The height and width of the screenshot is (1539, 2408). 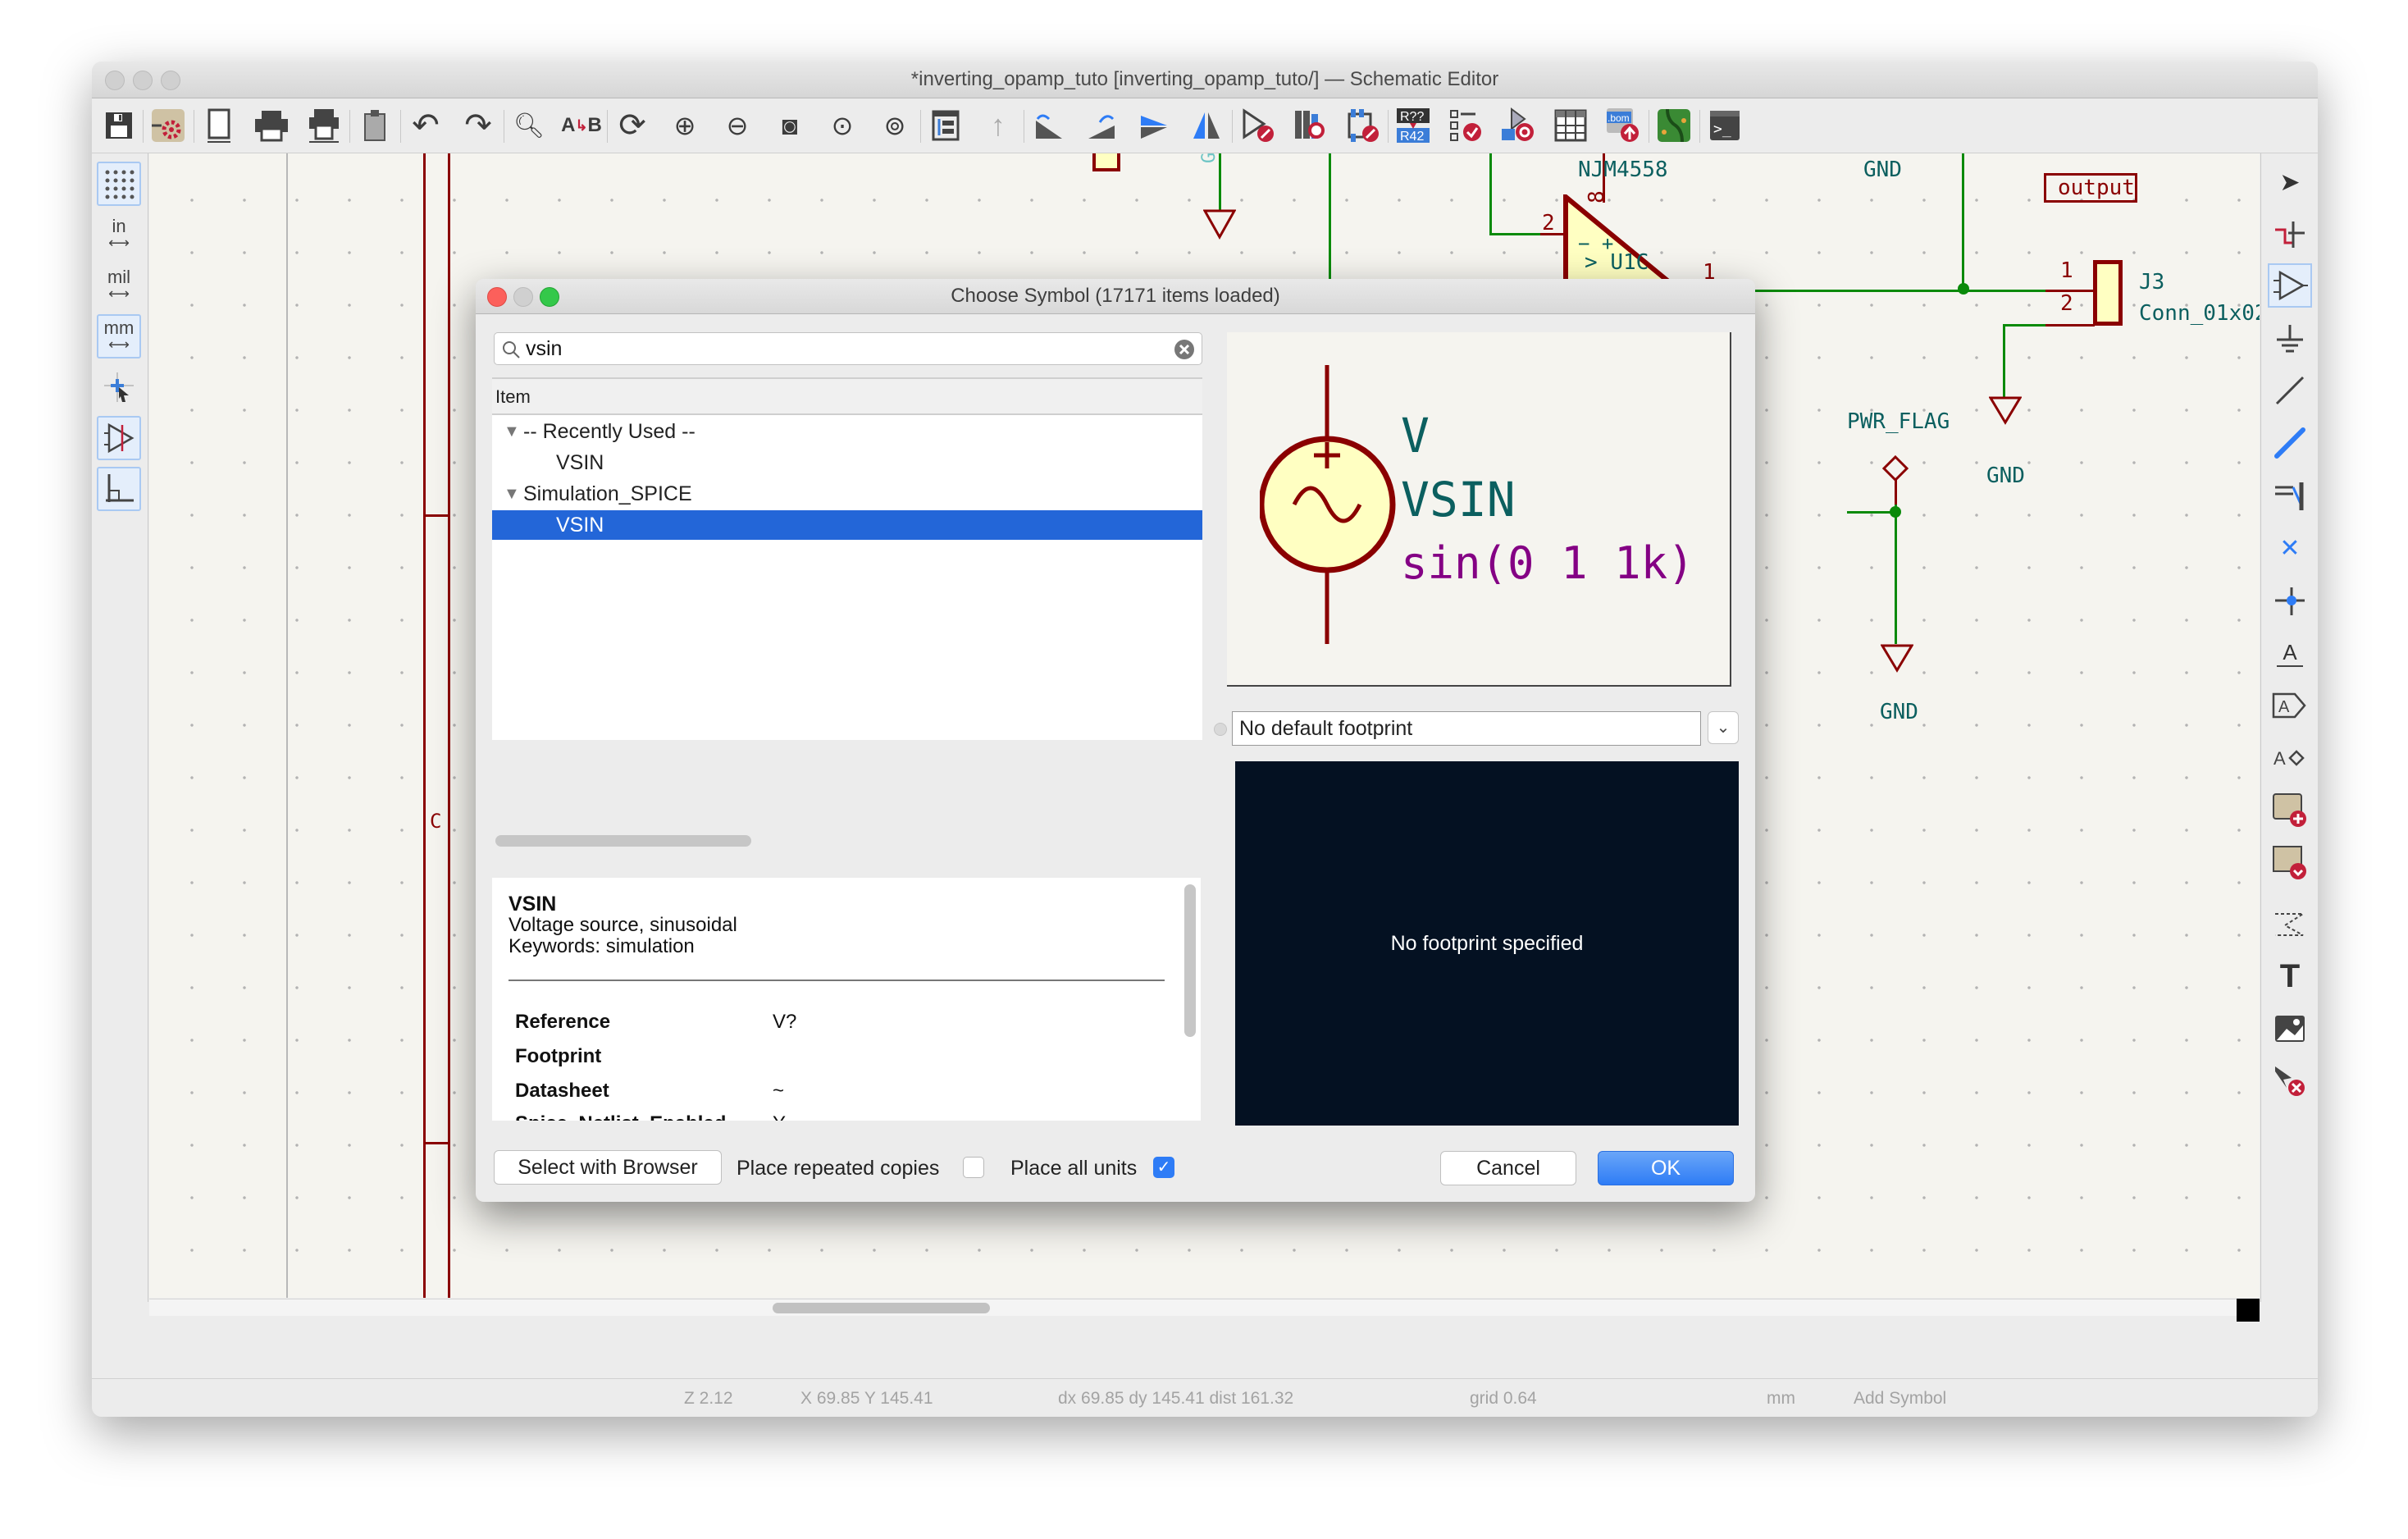 I want to click on select-icon: ➤, so click(x=2290, y=182).